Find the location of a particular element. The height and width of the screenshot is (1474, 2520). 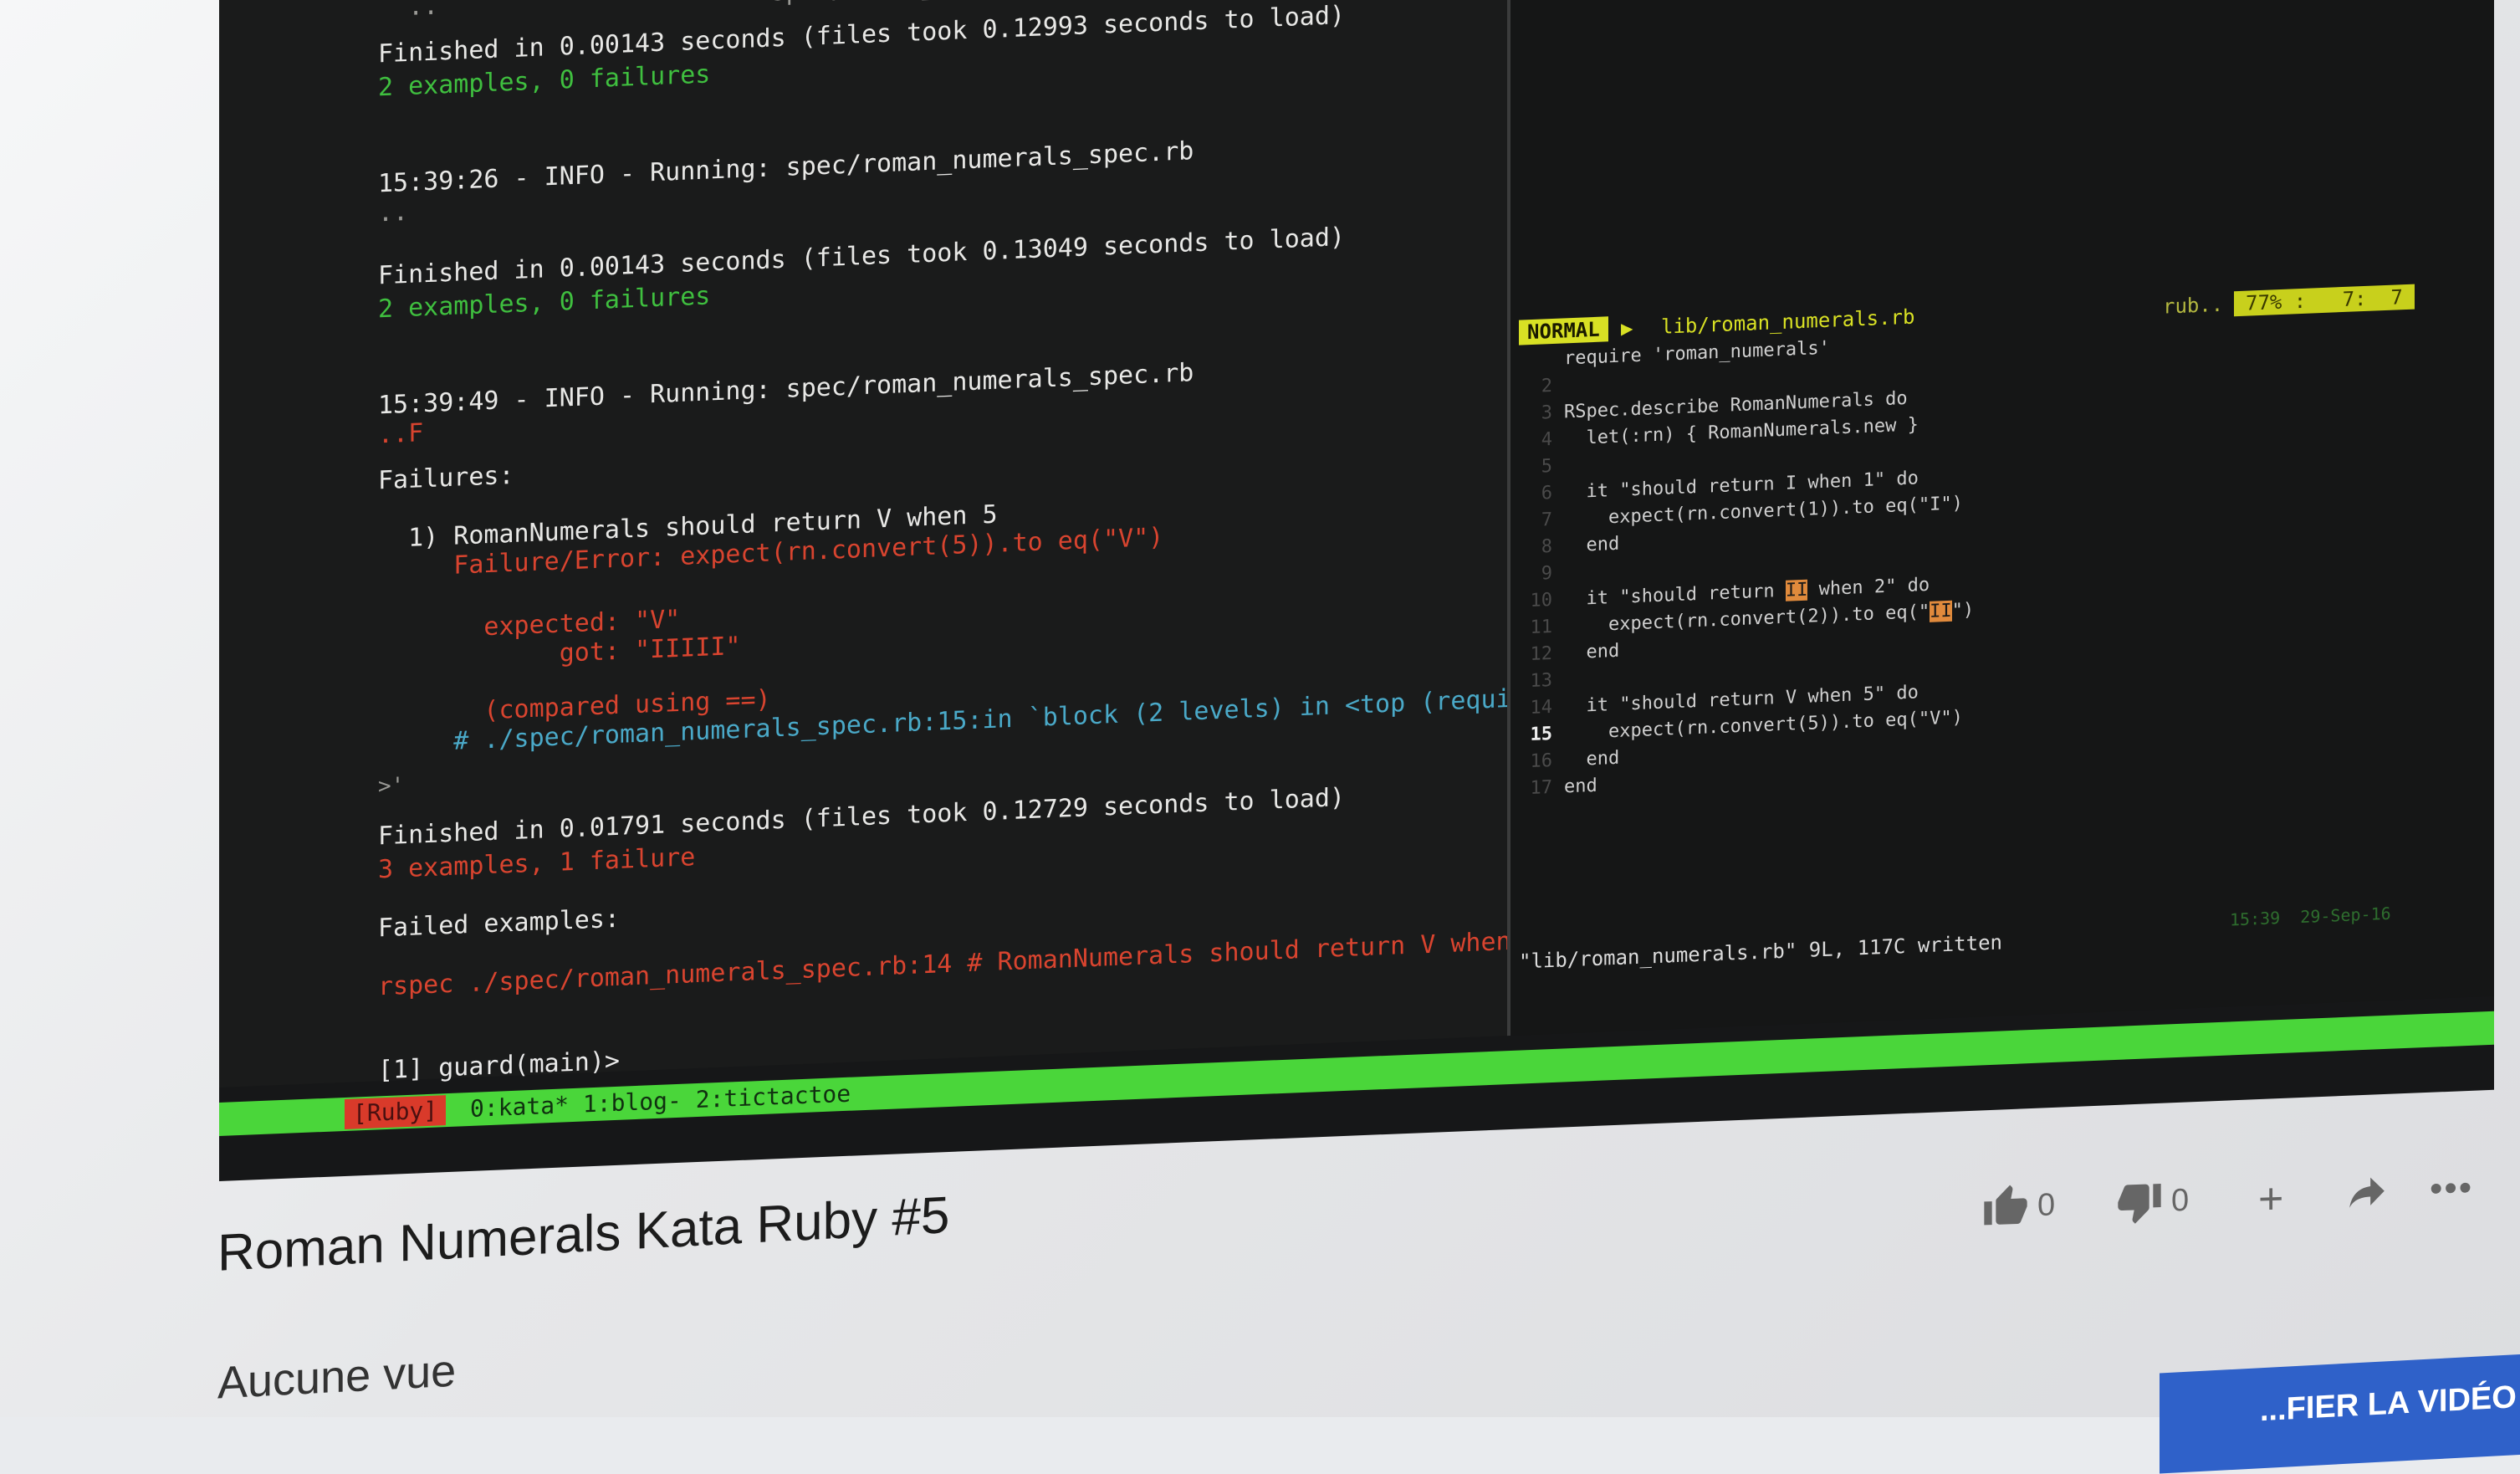

terminal-line: >' is located at coordinates (391, 786).